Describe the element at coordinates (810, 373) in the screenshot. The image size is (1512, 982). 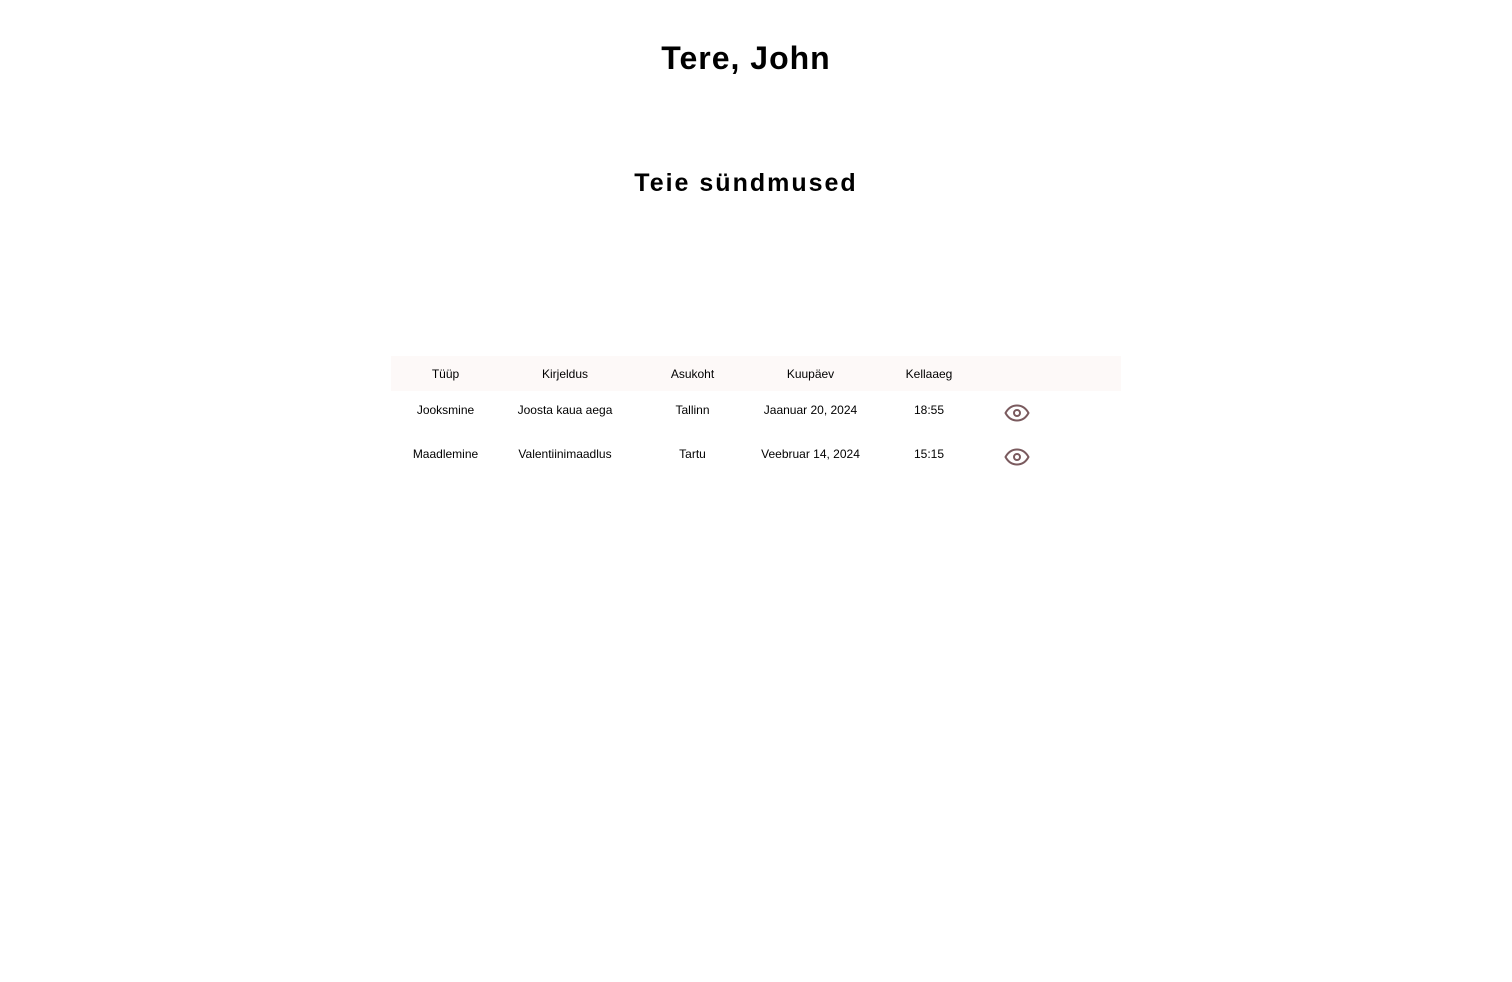
I see `column-header-date: Kuupäev` at that location.